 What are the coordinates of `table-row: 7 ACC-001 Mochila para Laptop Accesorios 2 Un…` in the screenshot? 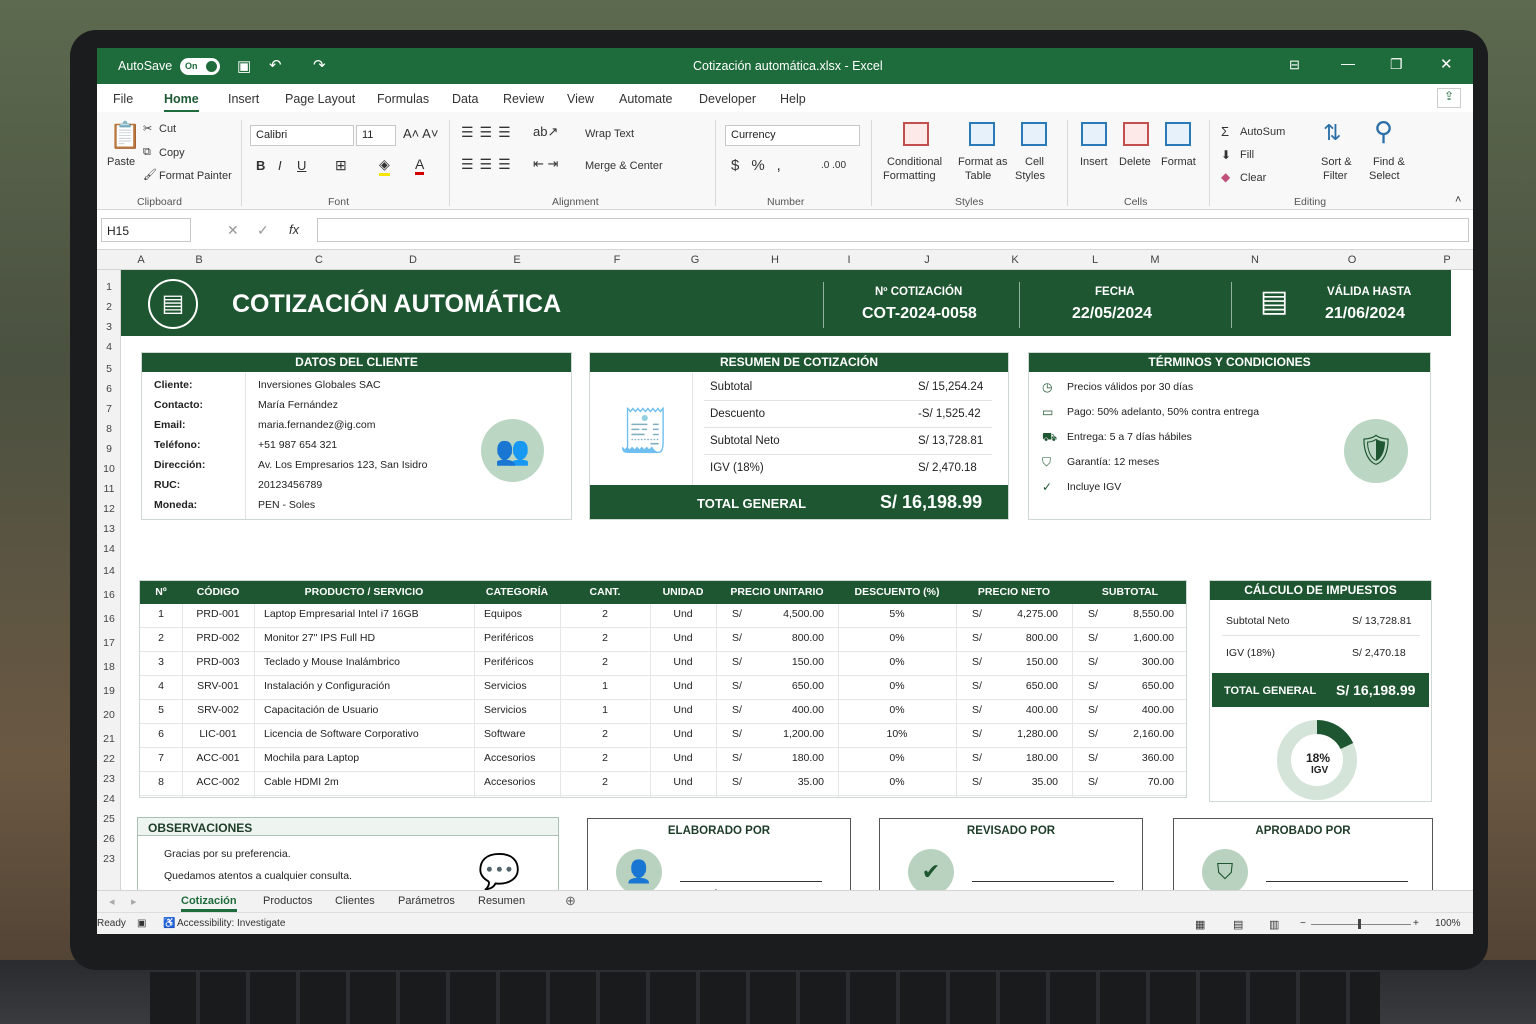 It's located at (663, 760).